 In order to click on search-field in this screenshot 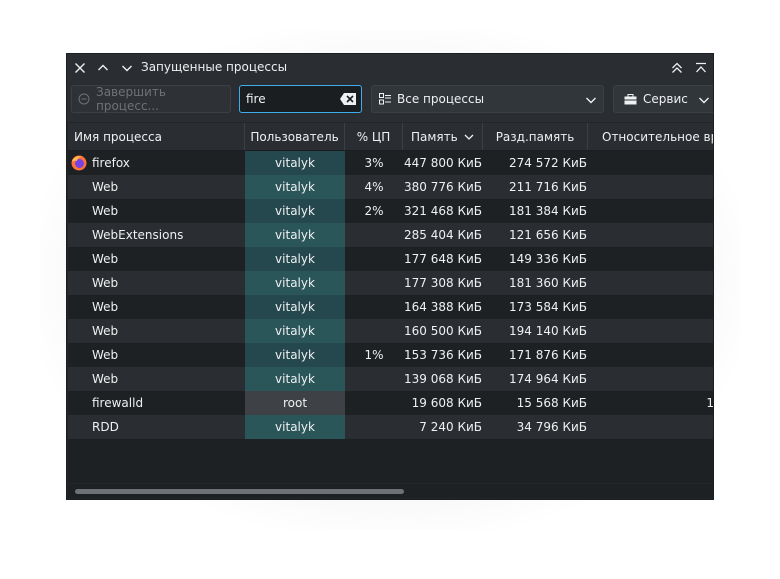, I will do `click(300, 99)`.